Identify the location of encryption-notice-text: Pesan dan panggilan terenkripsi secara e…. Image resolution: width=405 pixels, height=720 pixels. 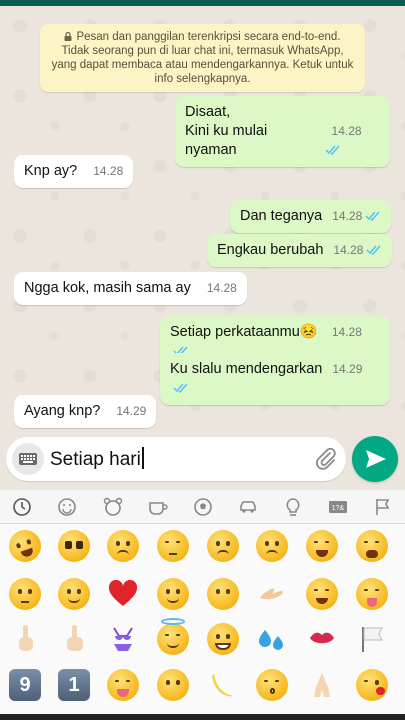
(202, 58).